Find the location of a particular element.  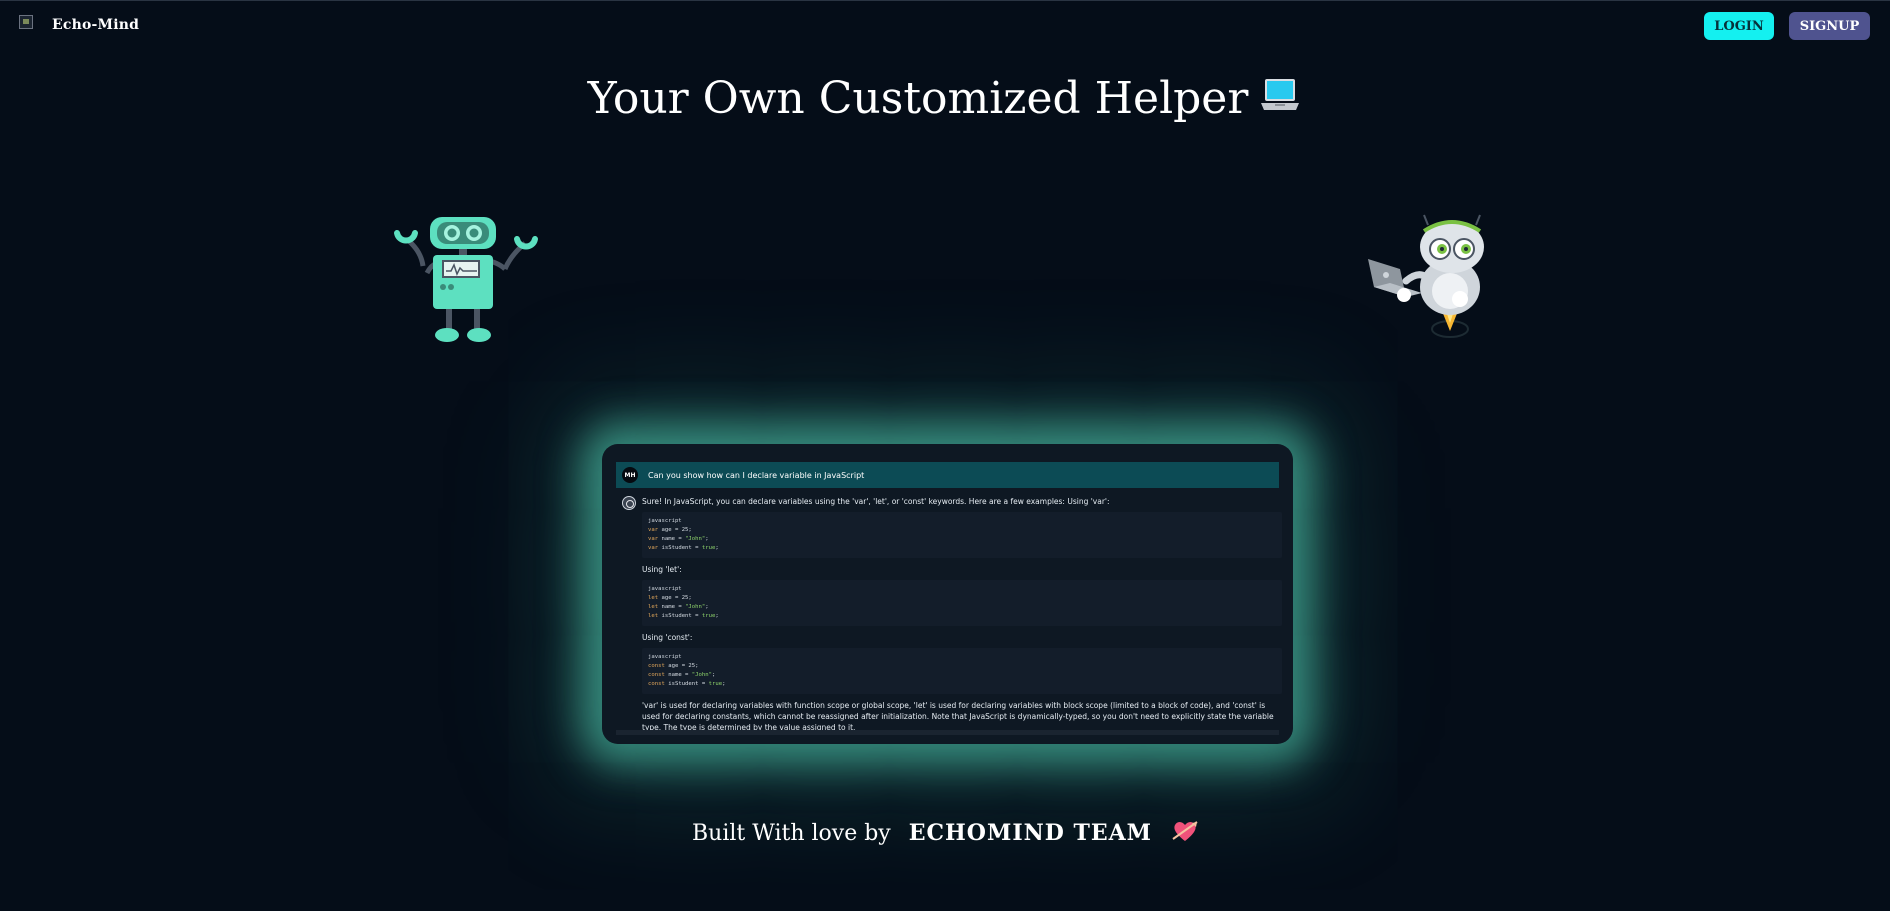

code-line: var isStudent = true; is located at coordinates (683, 548).